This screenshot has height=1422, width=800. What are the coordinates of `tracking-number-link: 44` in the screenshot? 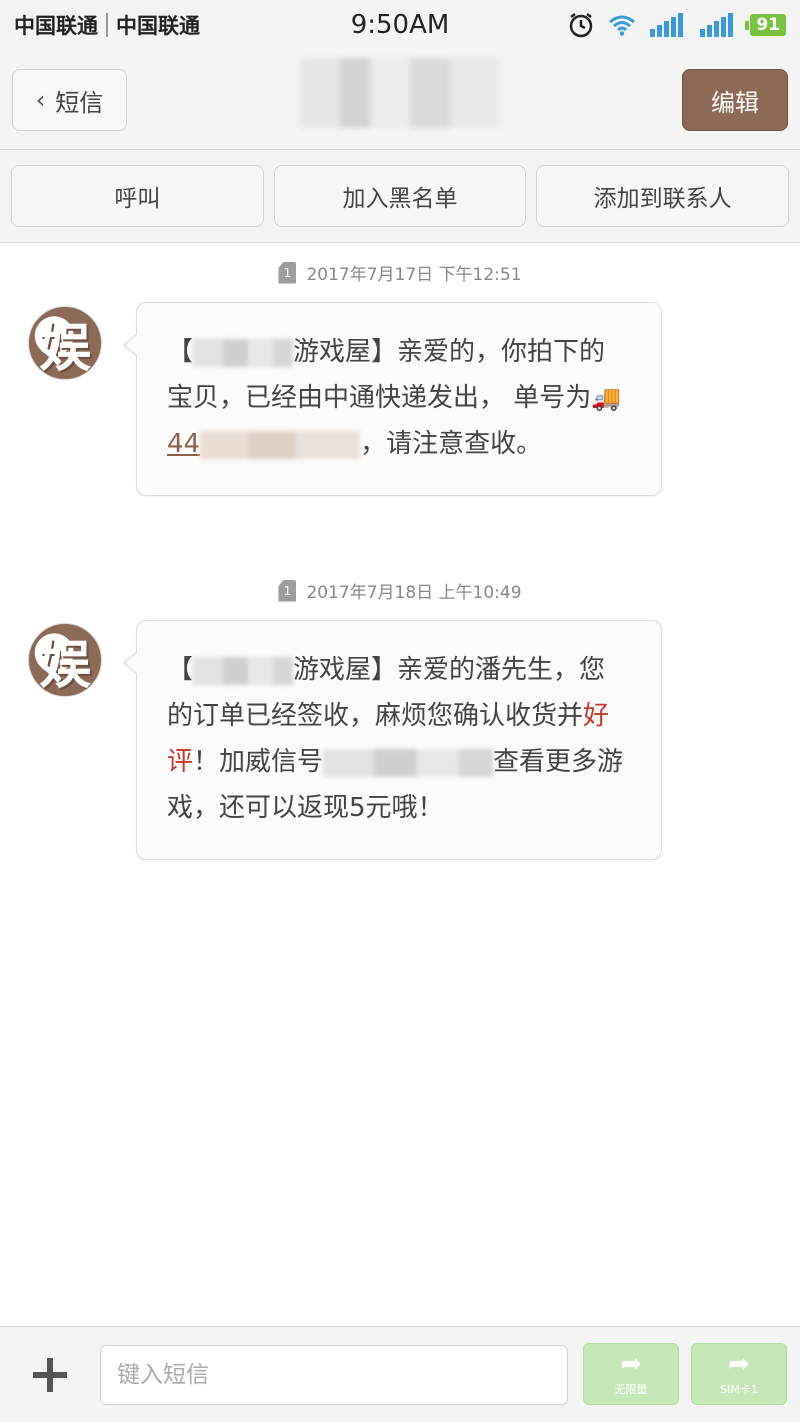 It's located at (264, 444).